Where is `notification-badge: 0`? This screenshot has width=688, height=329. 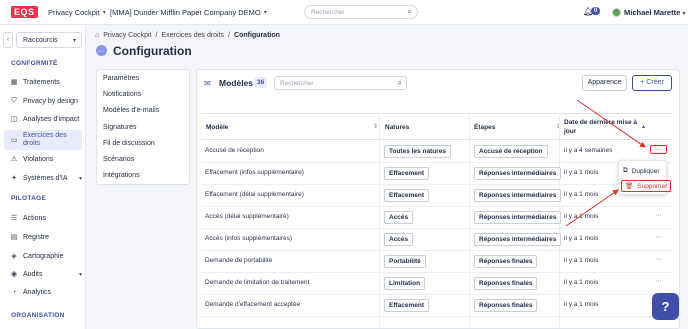 notification-badge: 0 is located at coordinates (596, 11).